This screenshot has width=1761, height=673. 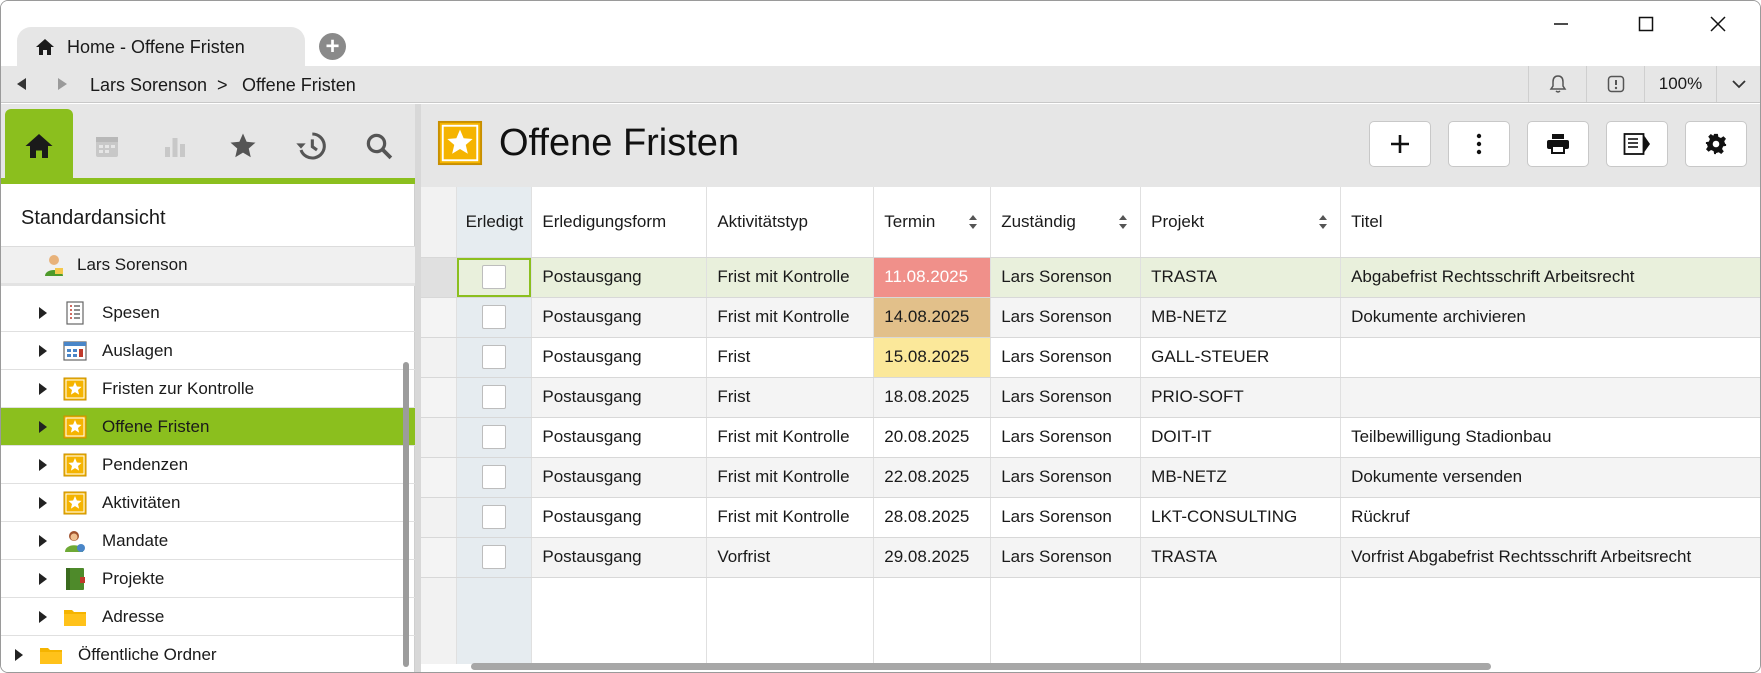 What do you see at coordinates (406, 514) in the screenshot?
I see `sidebar-scrollbar` at bounding box center [406, 514].